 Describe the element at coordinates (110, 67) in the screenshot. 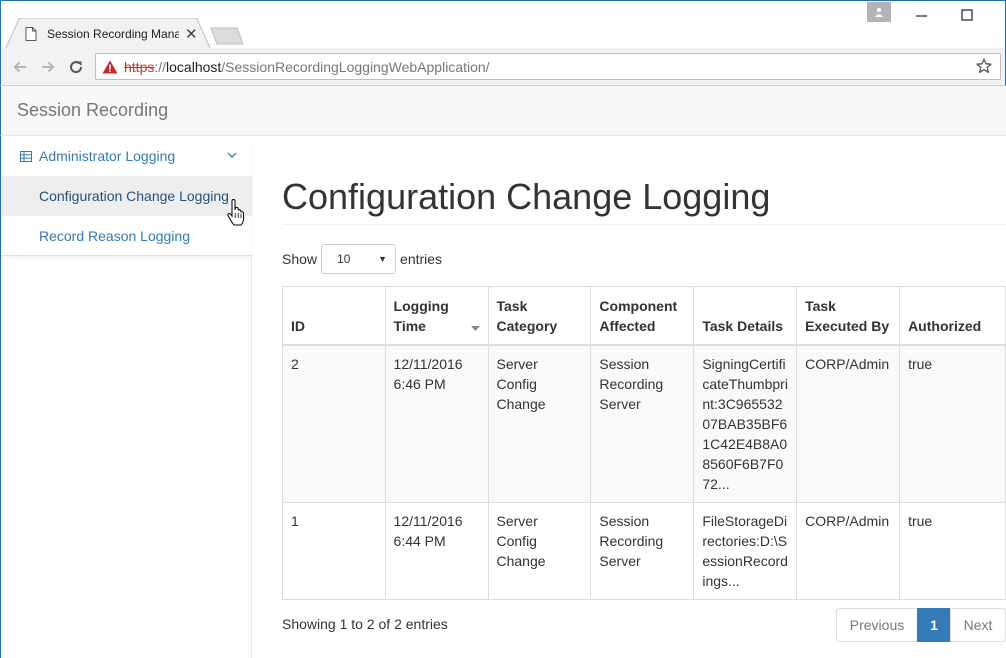

I see `not-secure-warning-icon` at that location.